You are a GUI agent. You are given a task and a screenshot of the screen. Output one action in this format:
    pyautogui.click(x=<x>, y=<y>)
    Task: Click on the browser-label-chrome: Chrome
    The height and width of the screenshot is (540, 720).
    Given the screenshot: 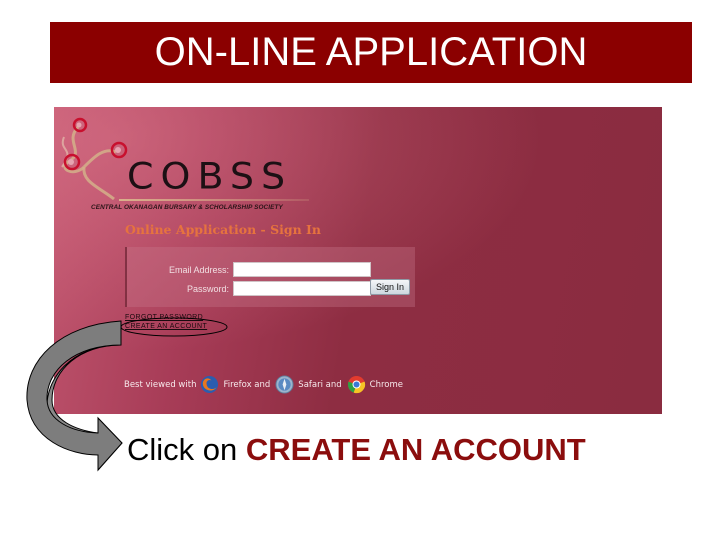 What is the action you would take?
    pyautogui.click(x=386, y=384)
    